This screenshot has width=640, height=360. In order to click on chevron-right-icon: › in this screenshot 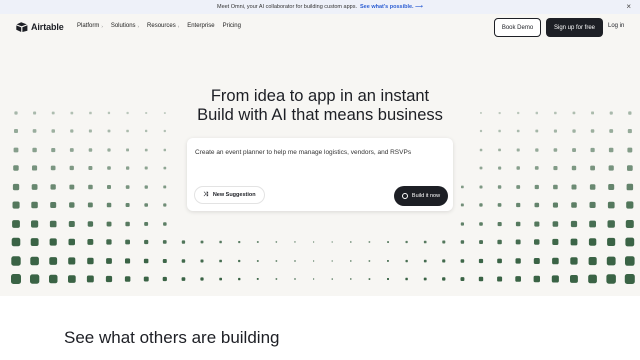, I will do `click(138, 26)`.